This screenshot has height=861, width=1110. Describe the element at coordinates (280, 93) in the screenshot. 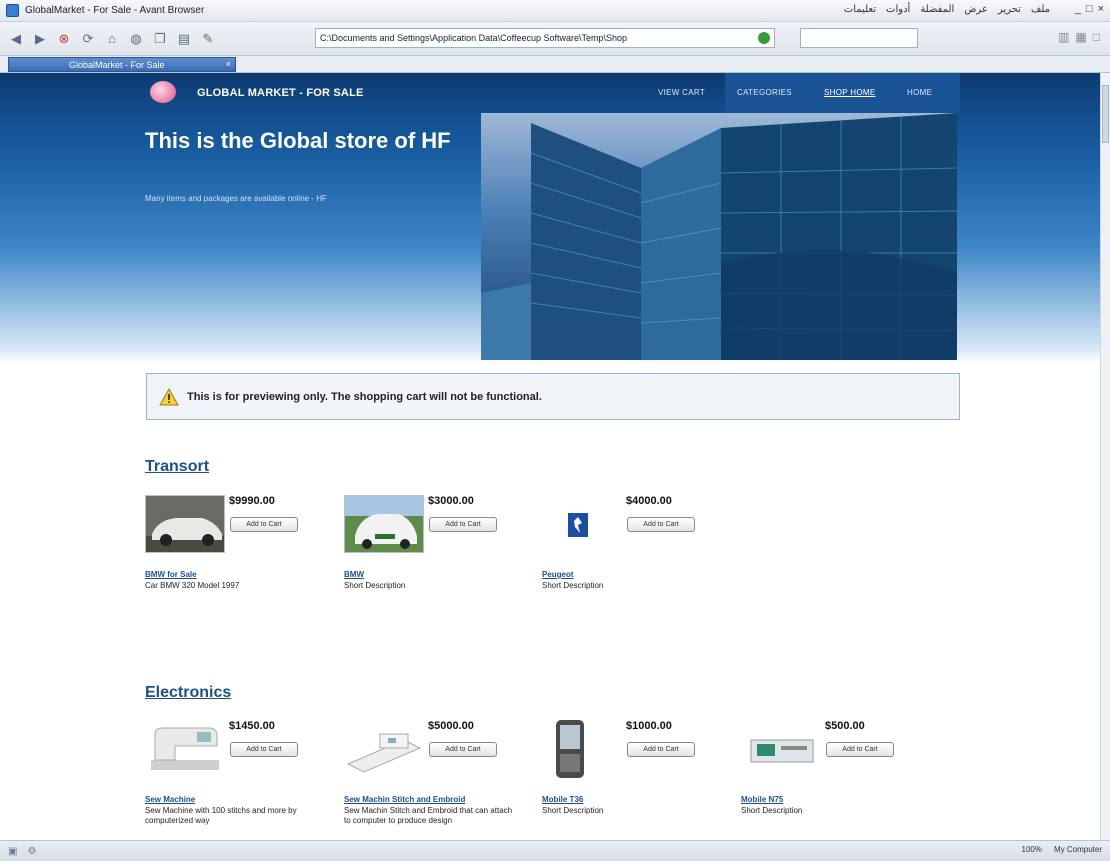

I see `site-brand: GLOBAL MARKET - FOR SALE` at that location.